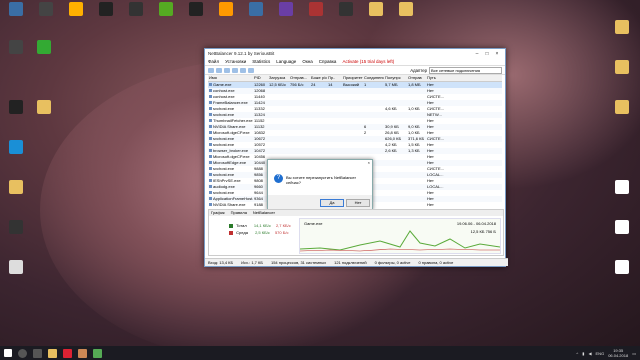  What do you see at coordinates (328, 61) in the screenshot?
I see `menu-item-help: Справка` at bounding box center [328, 61].